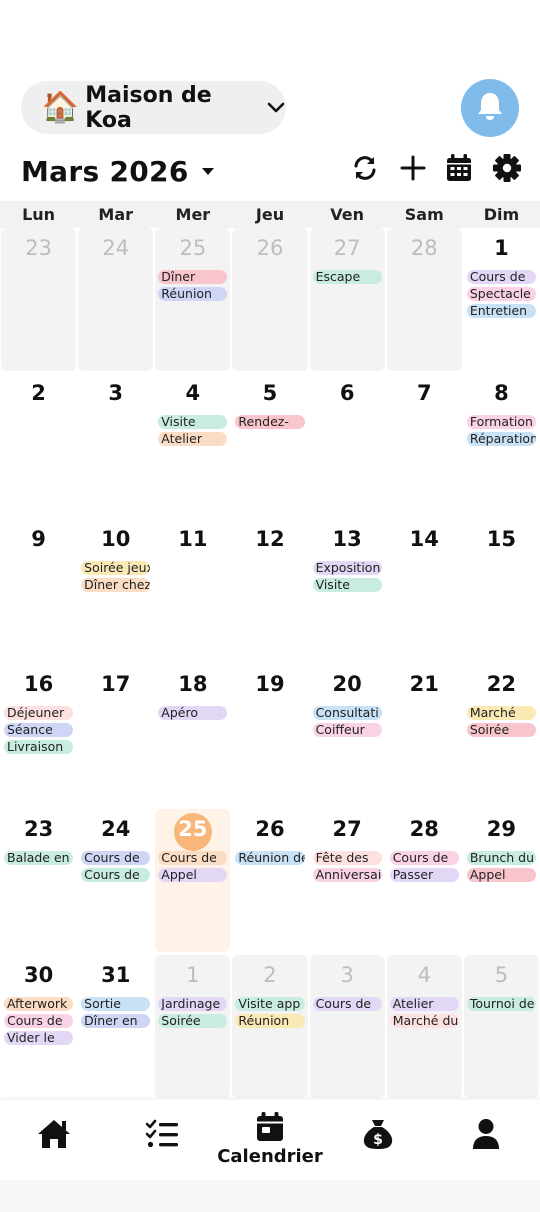 This screenshot has width=540, height=1212. I want to click on event-chip: Sortie, so click(116, 1003).